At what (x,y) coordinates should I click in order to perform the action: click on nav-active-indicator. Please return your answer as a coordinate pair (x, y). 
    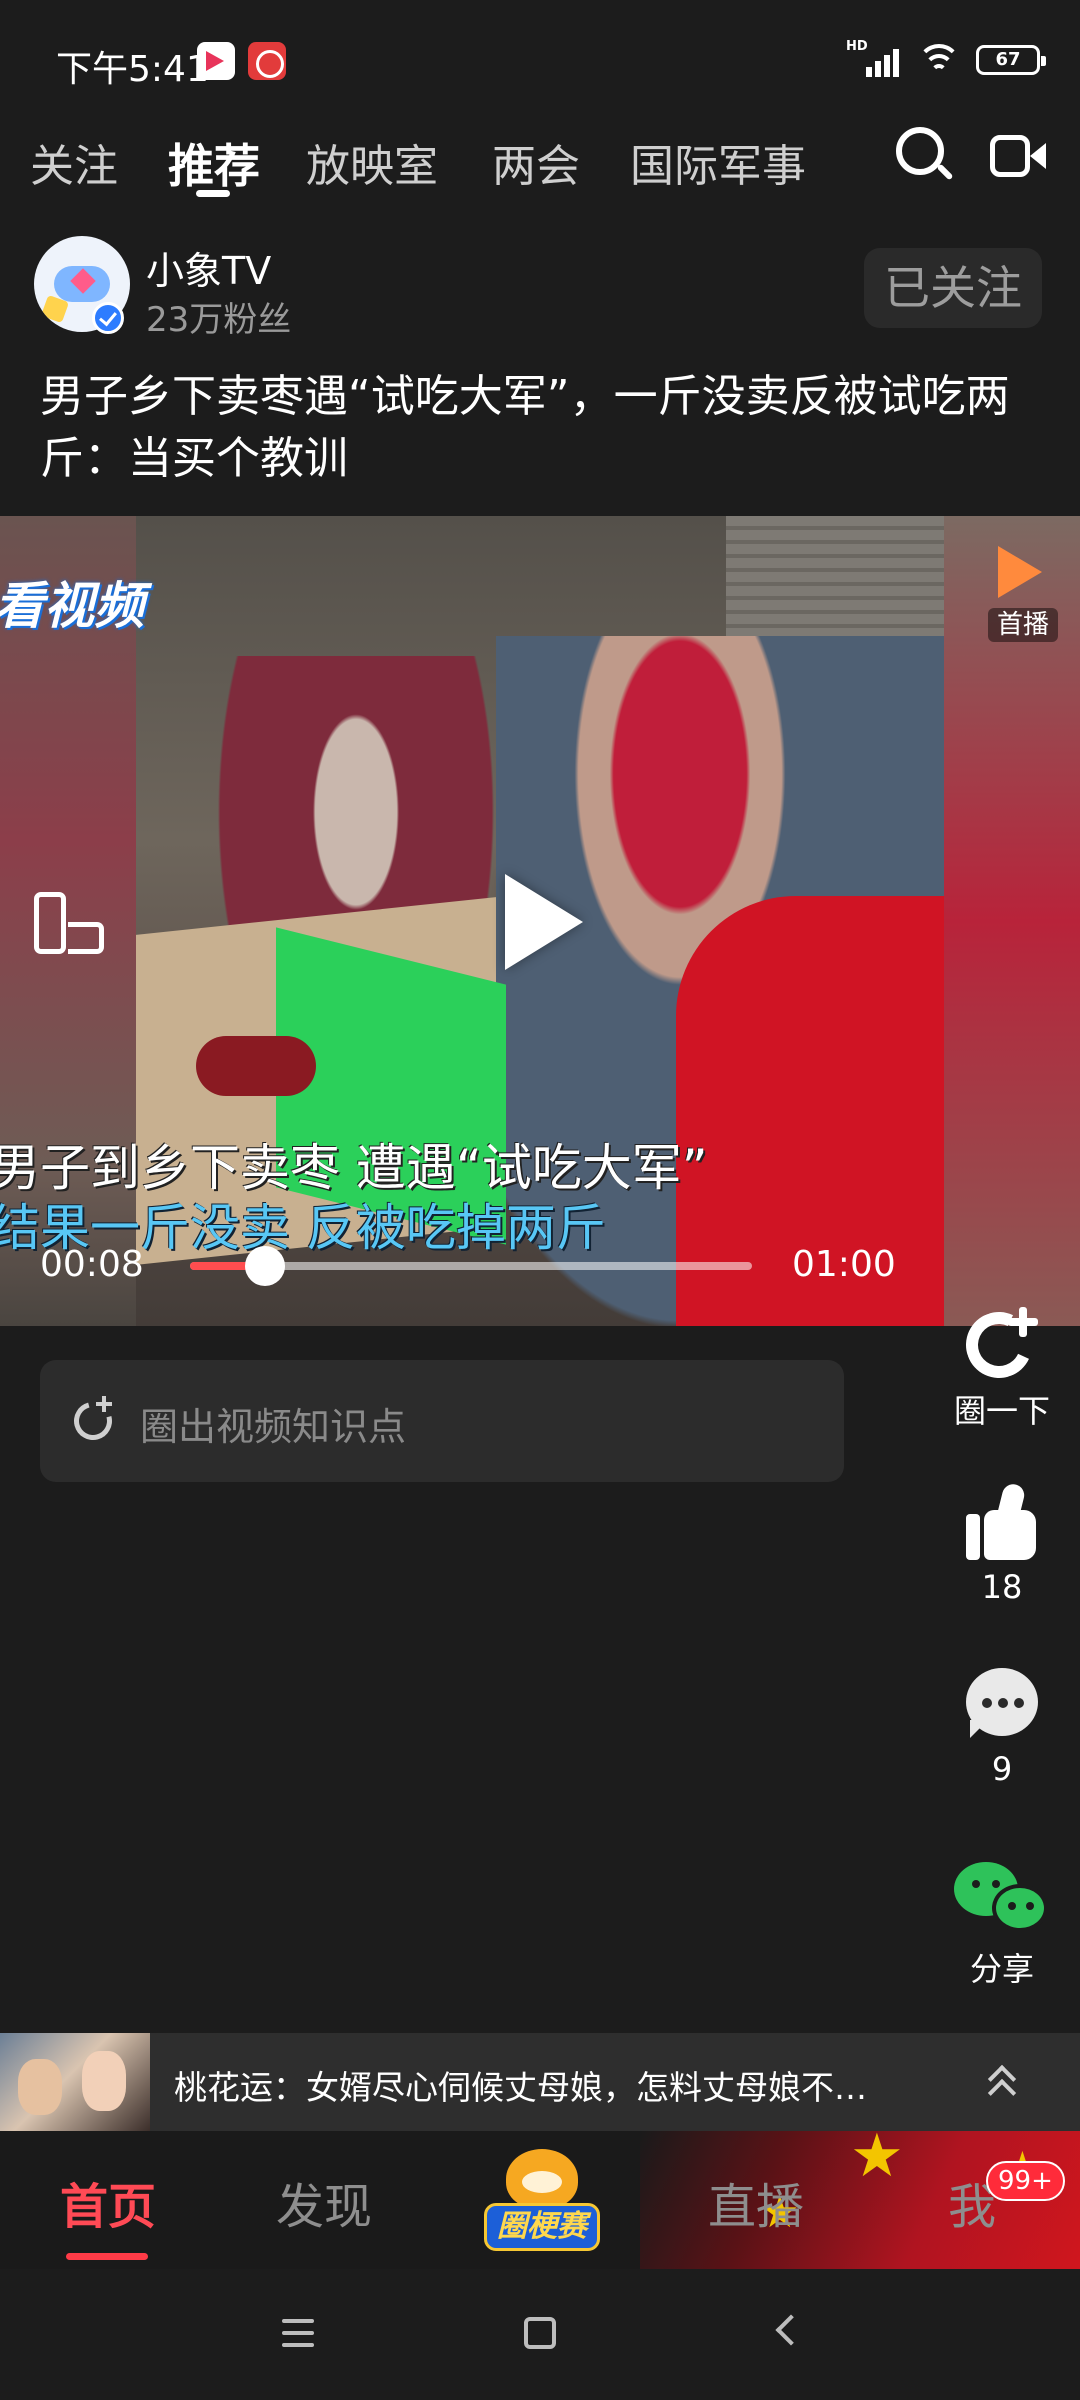
    Looking at the image, I should click on (107, 2256).